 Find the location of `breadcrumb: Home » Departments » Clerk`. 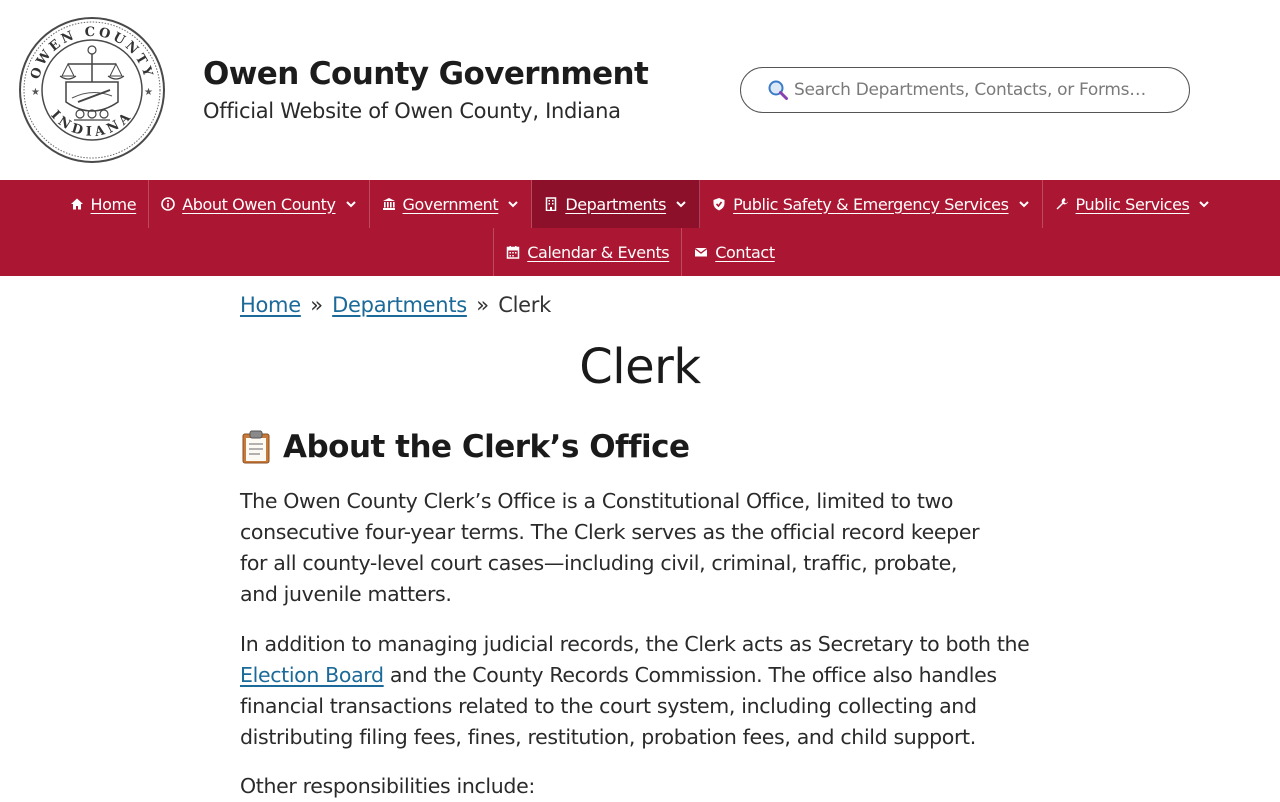

breadcrumb: Home » Departments » Clerk is located at coordinates (395, 305).